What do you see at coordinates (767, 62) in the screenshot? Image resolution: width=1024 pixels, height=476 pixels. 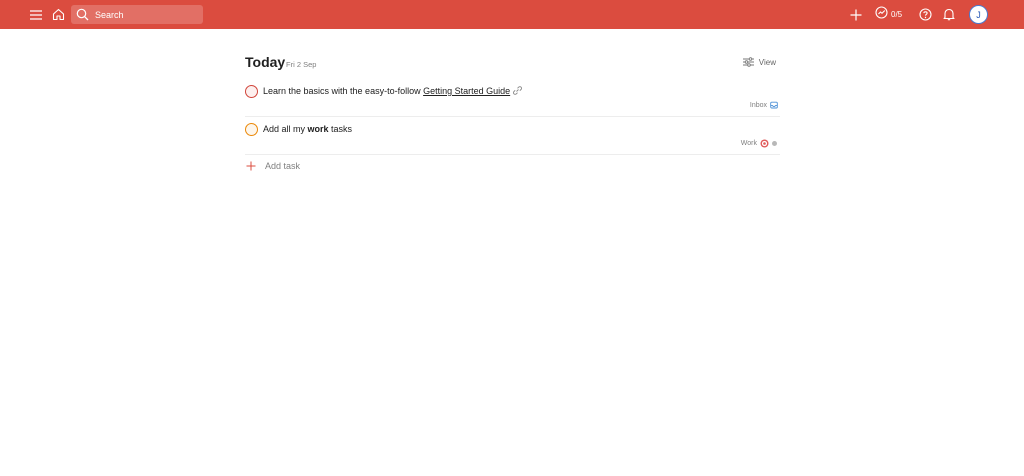 I see `view-label: View` at bounding box center [767, 62].